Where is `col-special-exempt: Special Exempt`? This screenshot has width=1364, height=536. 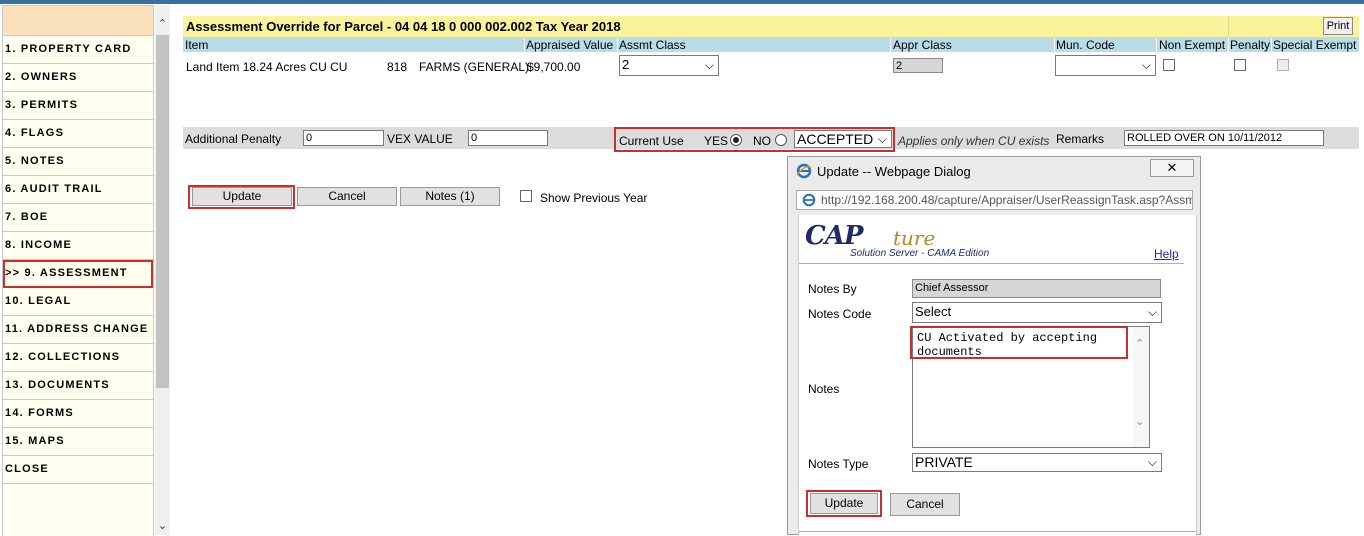 col-special-exempt: Special Exempt is located at coordinates (1315, 45).